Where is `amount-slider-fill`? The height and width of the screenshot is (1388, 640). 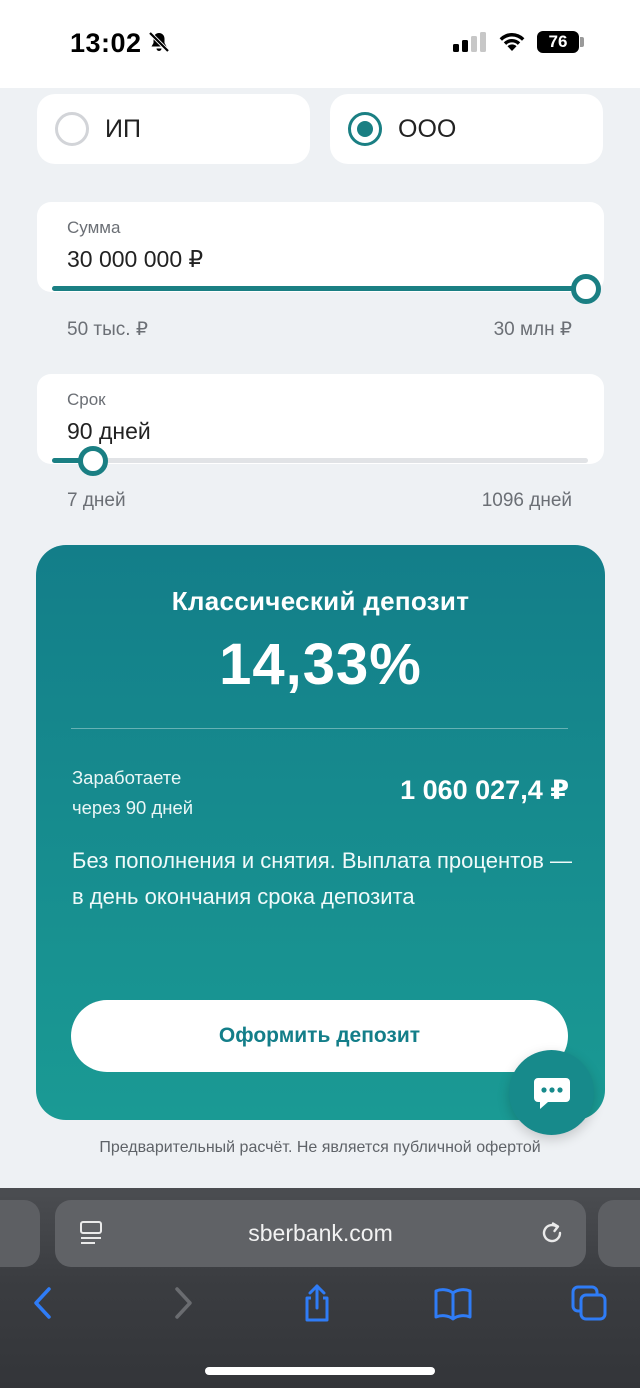
amount-slider-fill is located at coordinates (320, 288).